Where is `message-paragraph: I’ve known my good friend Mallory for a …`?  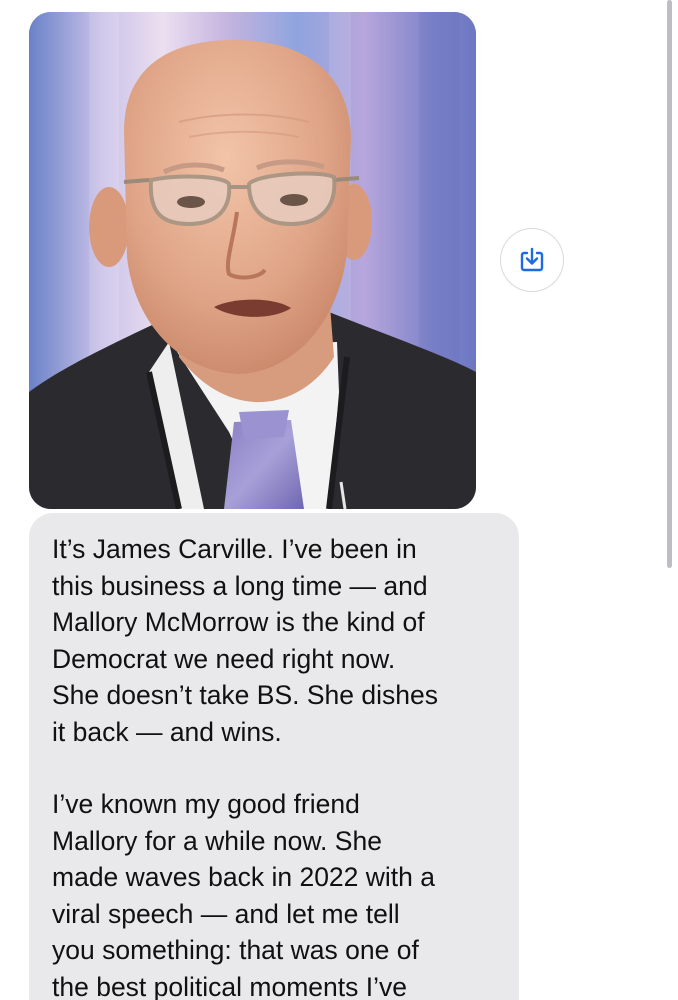
message-paragraph: I’ve known my good friend Mallory for a … is located at coordinates (243, 894).